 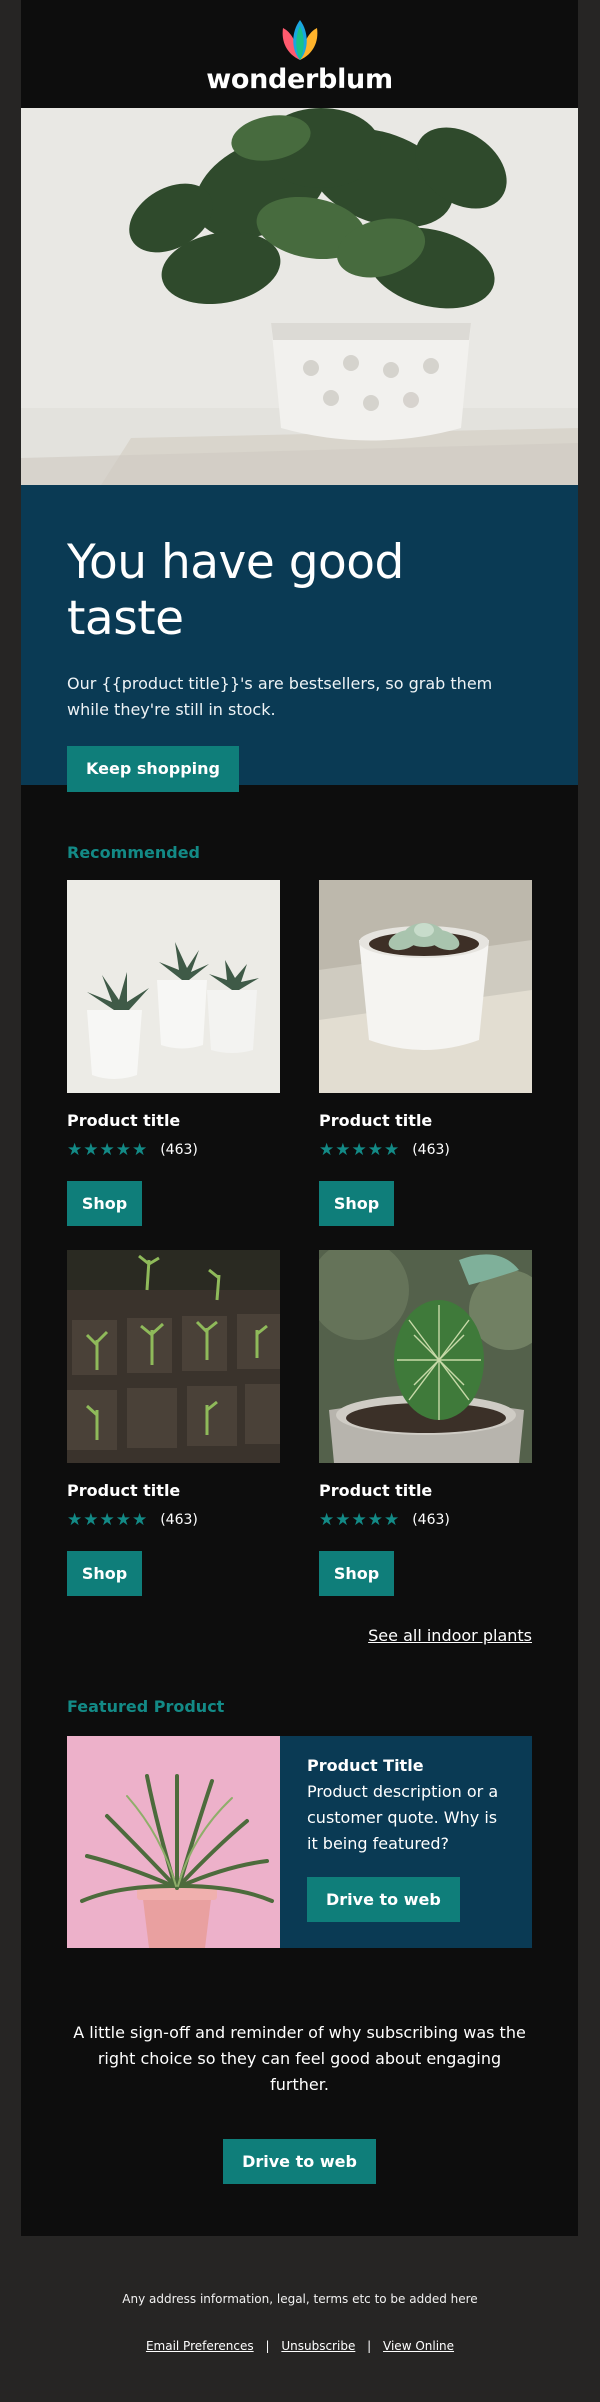 What do you see at coordinates (235, 590) in the screenshot?
I see `hero-headline: You have good taste` at bounding box center [235, 590].